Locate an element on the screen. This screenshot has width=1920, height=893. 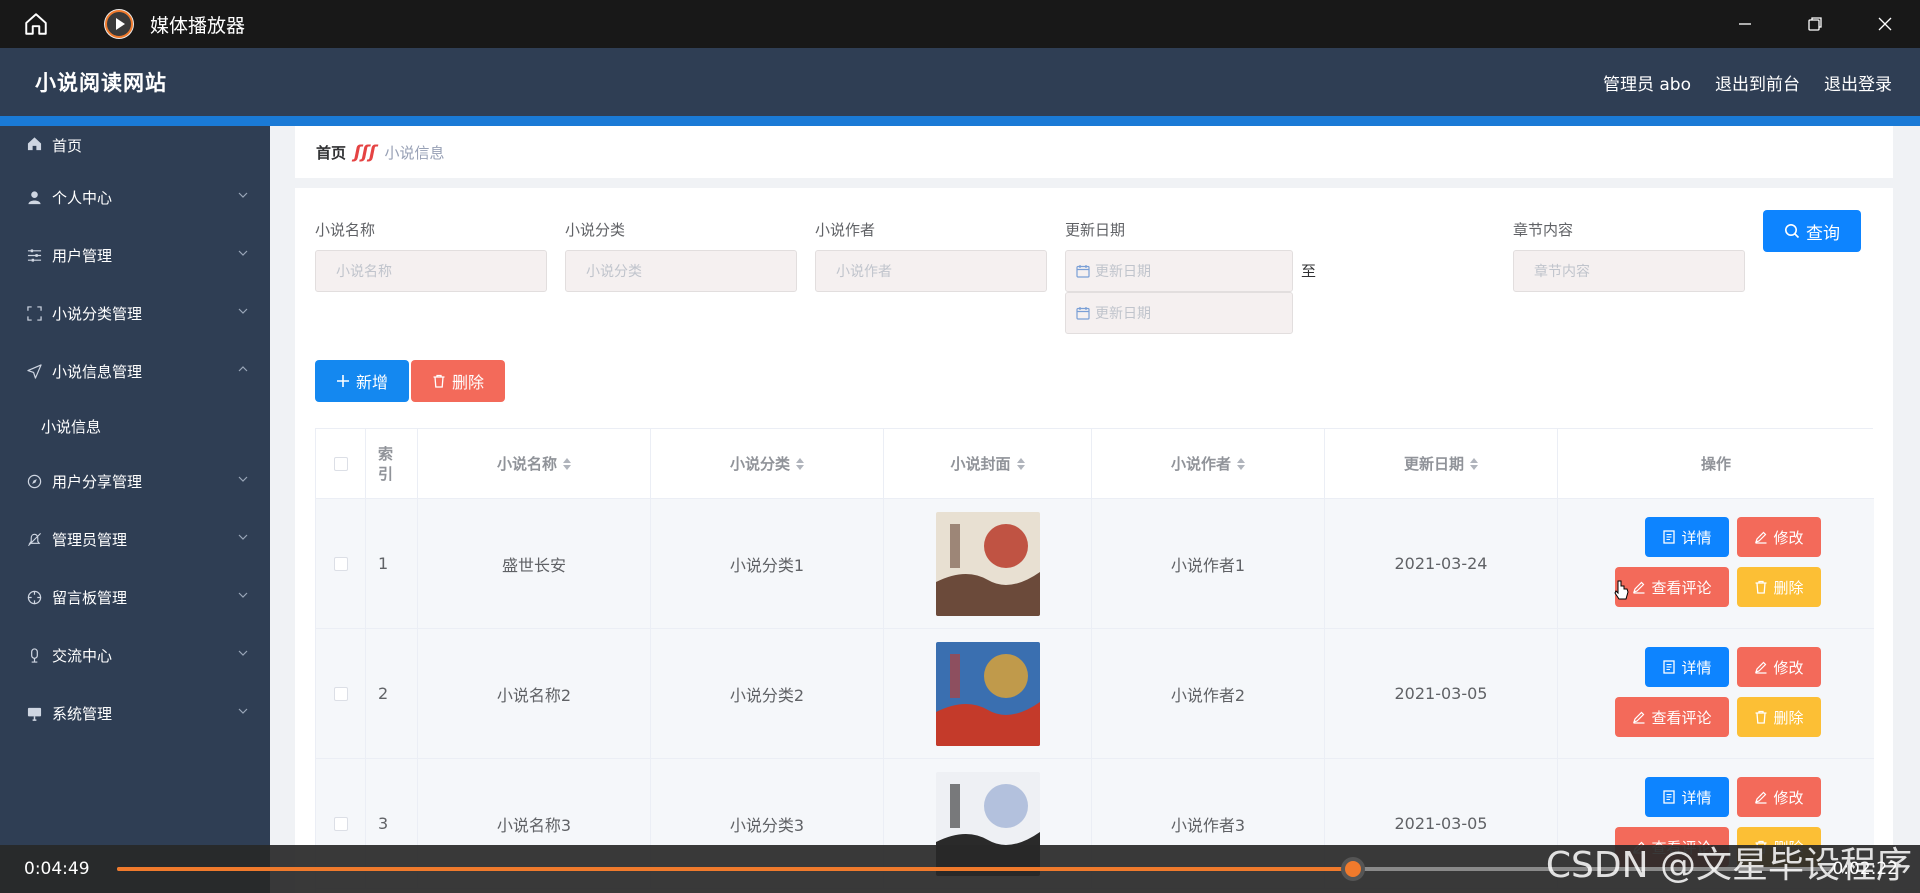
batch-delete-button: 删除 is located at coordinates (458, 381).